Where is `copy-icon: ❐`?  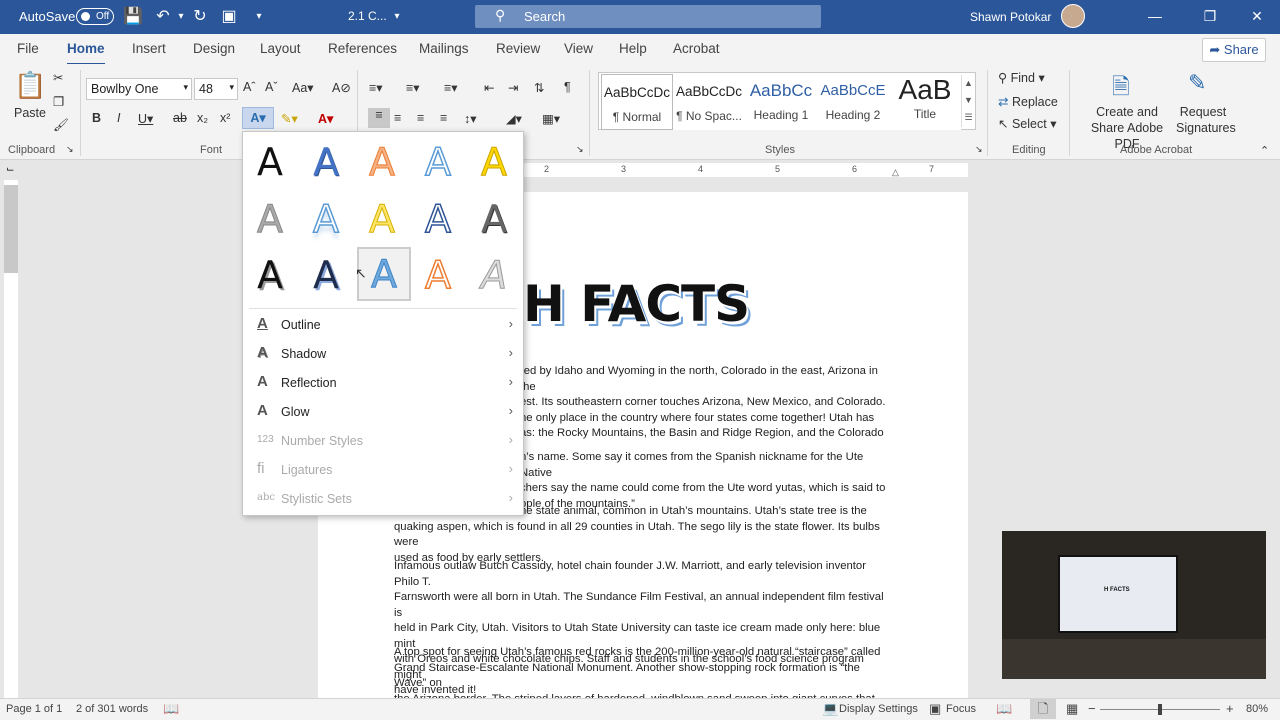
copy-icon: ❐ is located at coordinates (58, 101).